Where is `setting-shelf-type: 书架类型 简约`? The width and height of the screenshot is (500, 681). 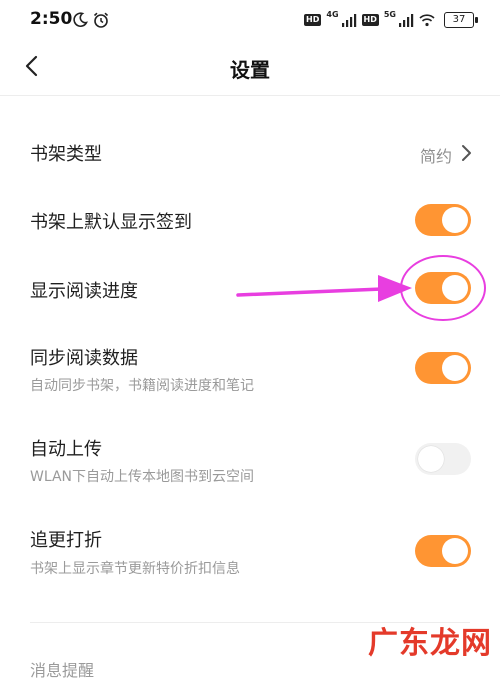 setting-shelf-type: 书架类型 简约 is located at coordinates (250, 153).